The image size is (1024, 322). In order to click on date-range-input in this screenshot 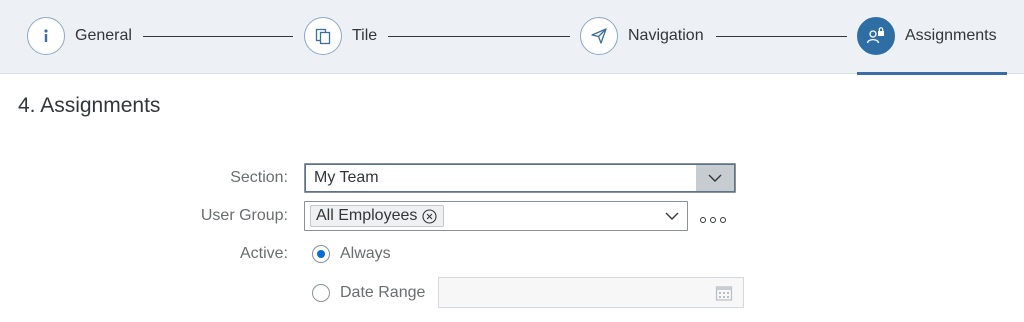, I will do `click(591, 292)`.